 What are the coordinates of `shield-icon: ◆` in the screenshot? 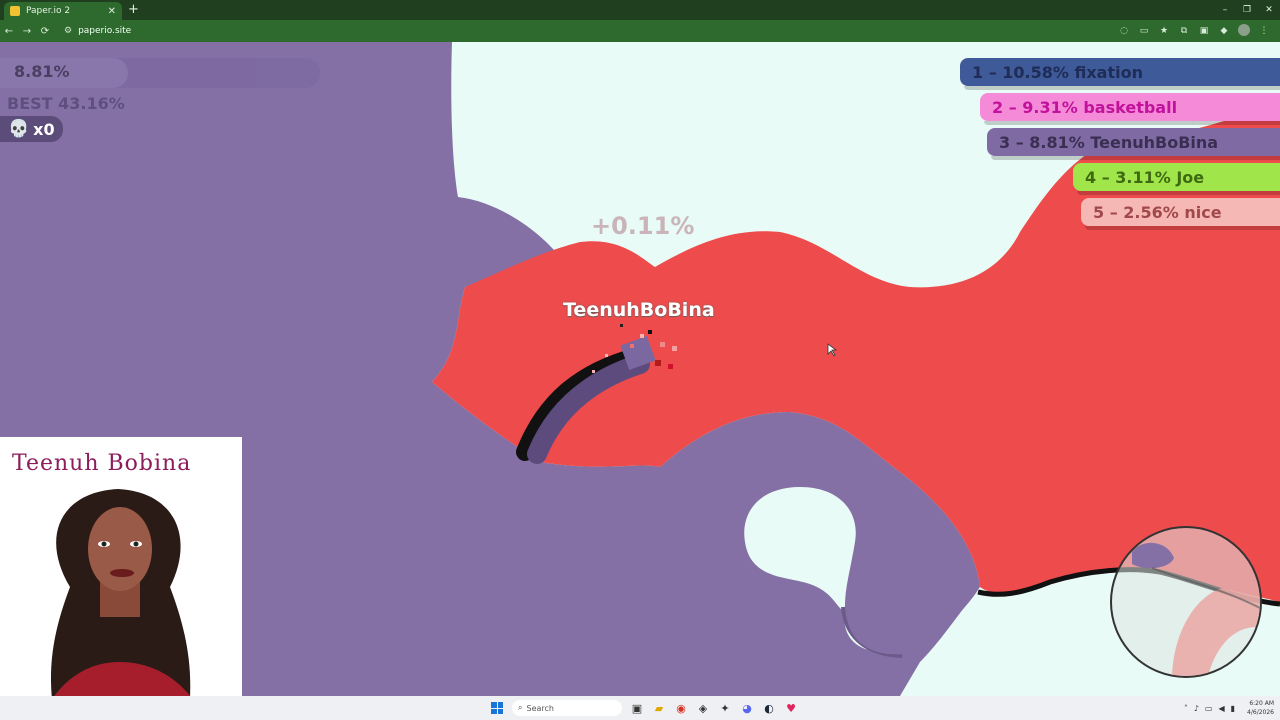 It's located at (1224, 31).